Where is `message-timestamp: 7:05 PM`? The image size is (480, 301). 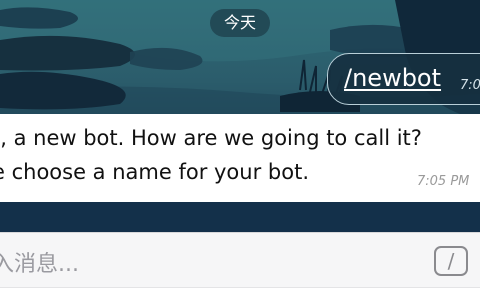
message-timestamp: 7:05 PM is located at coordinates (443, 181).